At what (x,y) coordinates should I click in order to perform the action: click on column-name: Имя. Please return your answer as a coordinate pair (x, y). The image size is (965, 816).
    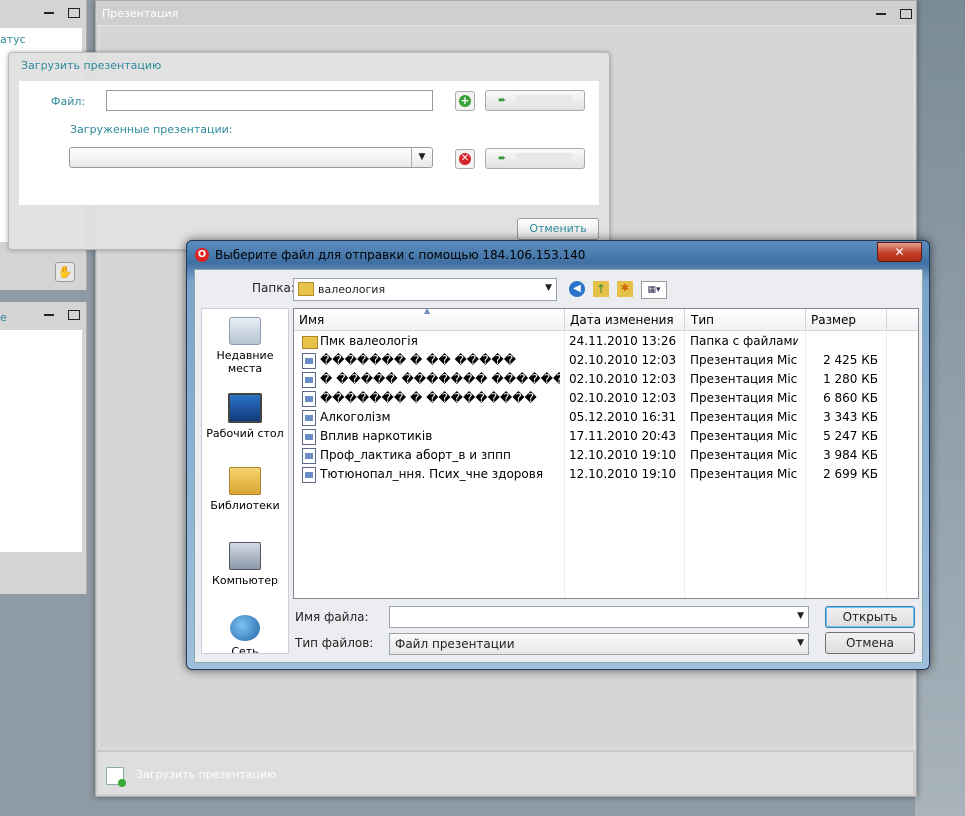
    Looking at the image, I should click on (311, 320).